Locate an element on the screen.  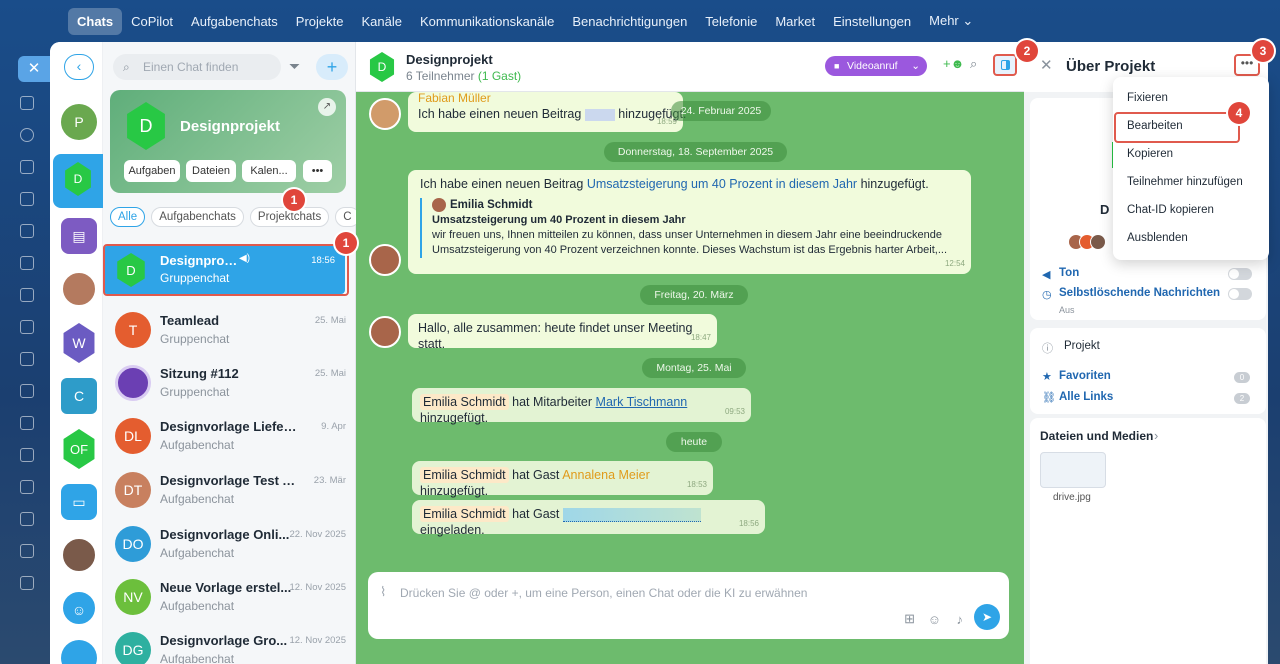
inbox-icon is located at coordinates (27, 487).